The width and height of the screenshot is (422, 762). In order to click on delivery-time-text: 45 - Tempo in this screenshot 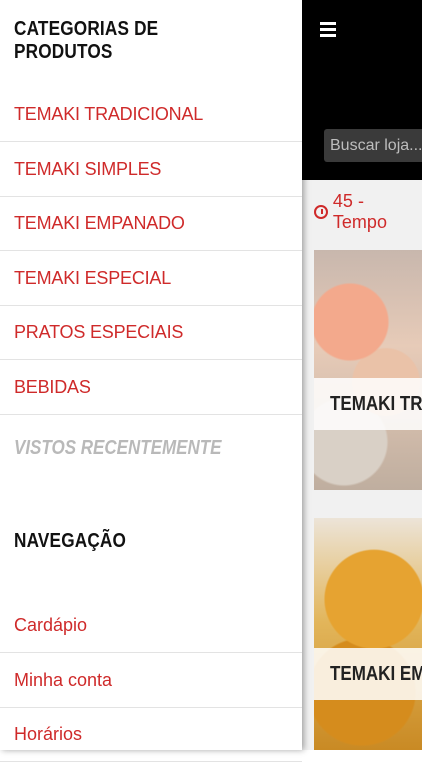, I will do `click(359, 211)`.